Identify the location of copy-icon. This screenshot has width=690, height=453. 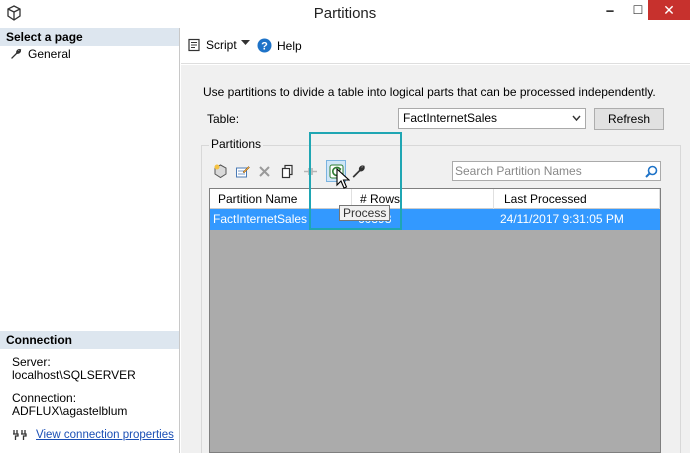
(287, 171).